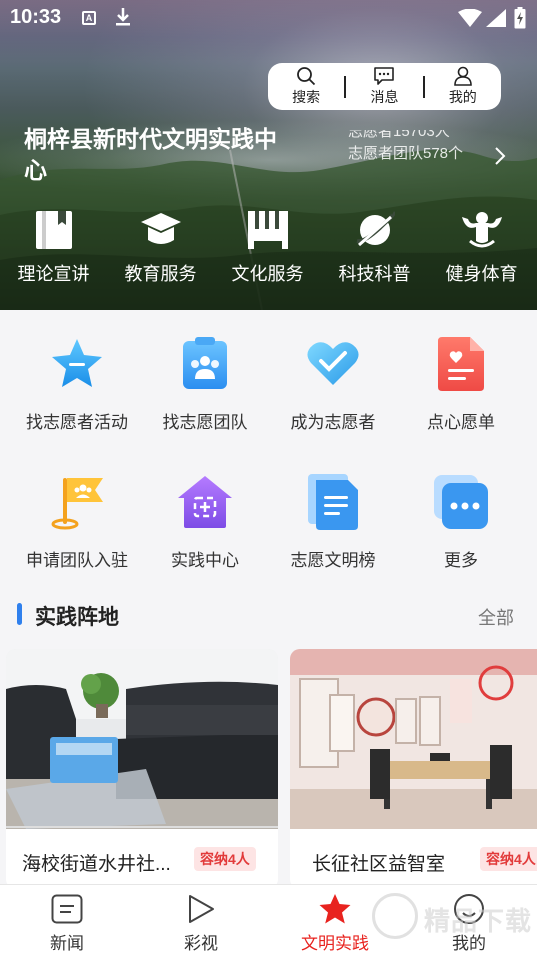 The image size is (537, 956). Describe the element at coordinates (53, 230) in the screenshot. I see `book-icon` at that location.